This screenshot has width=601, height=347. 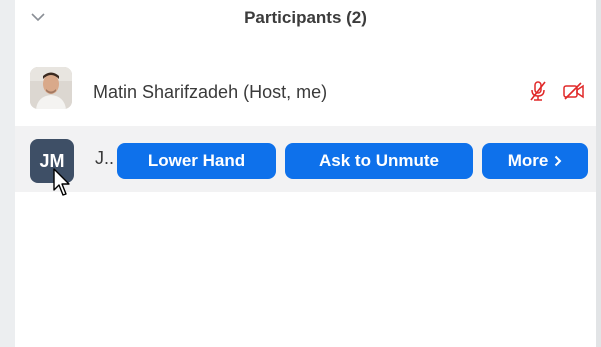 I want to click on lower-hand-button: Lower Hand, so click(x=196, y=161).